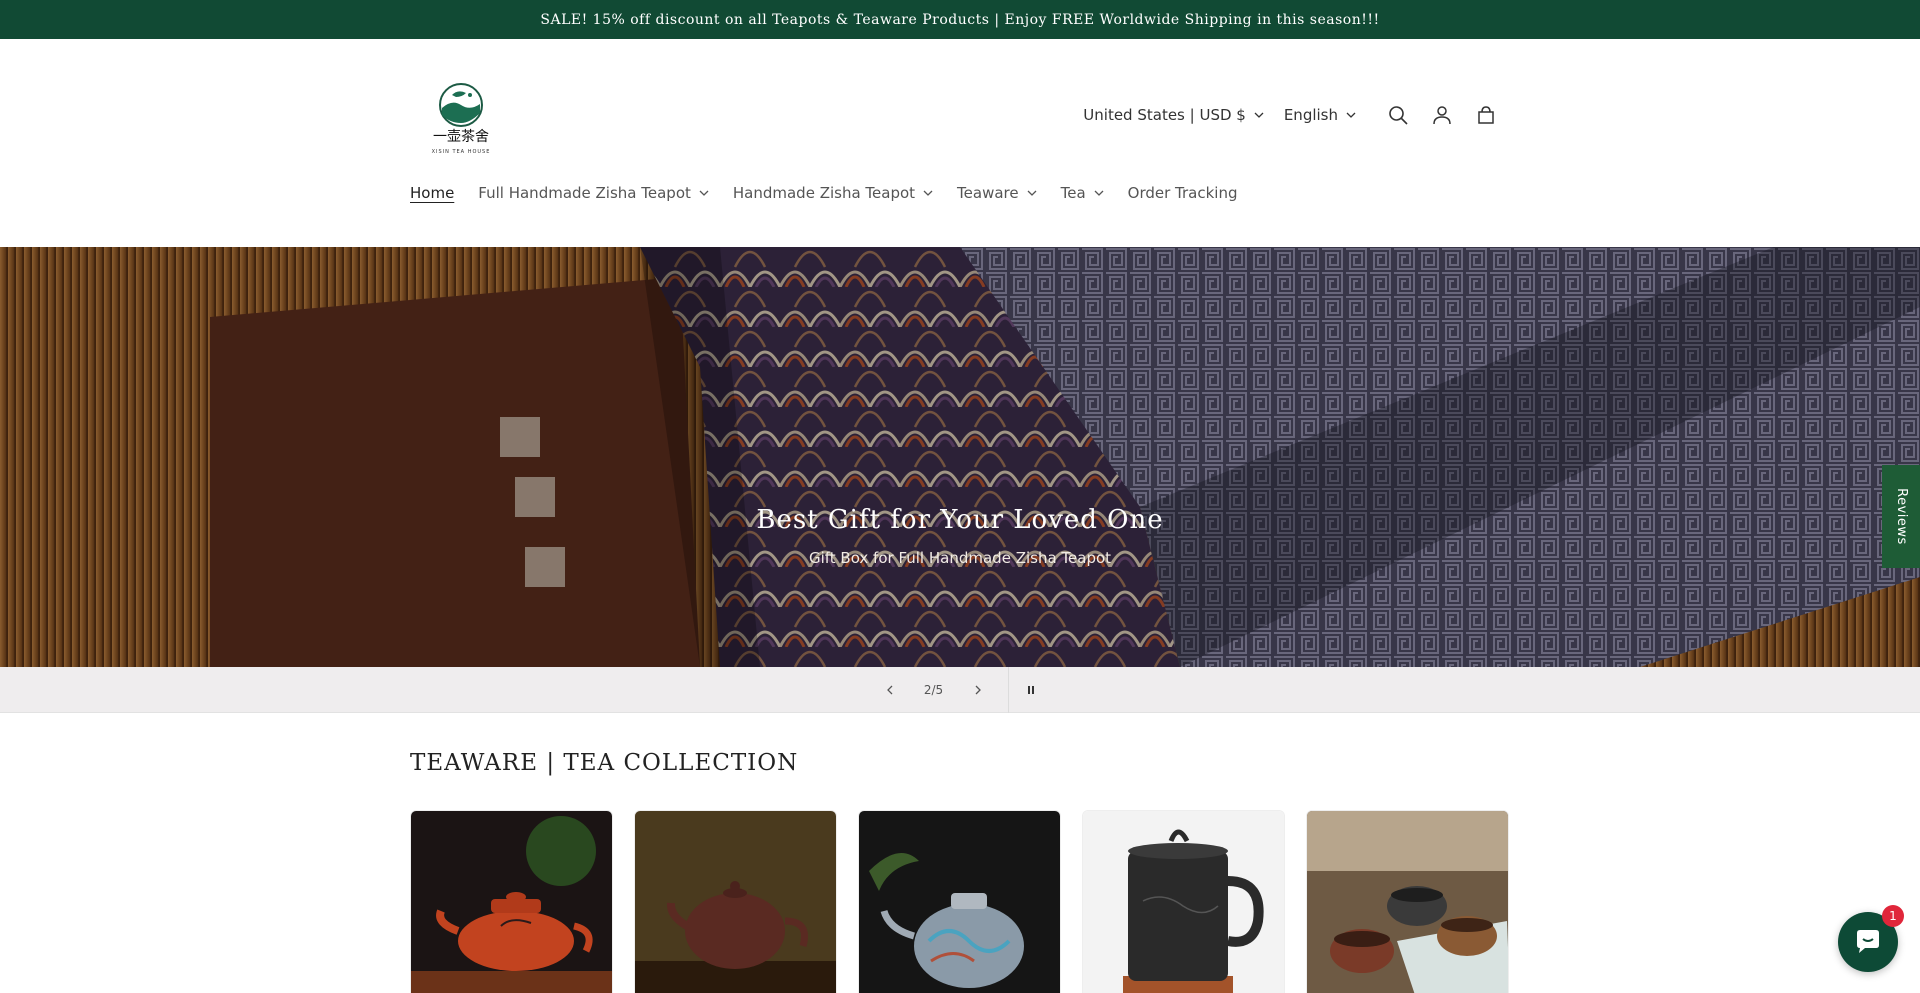 The height and width of the screenshot is (993, 1920). I want to click on slideshow-controls: 2/5, so click(960, 689).